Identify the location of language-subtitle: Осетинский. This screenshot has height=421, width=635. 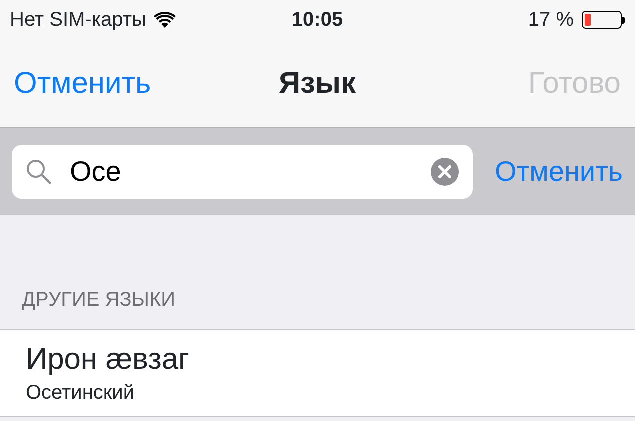
(81, 393).